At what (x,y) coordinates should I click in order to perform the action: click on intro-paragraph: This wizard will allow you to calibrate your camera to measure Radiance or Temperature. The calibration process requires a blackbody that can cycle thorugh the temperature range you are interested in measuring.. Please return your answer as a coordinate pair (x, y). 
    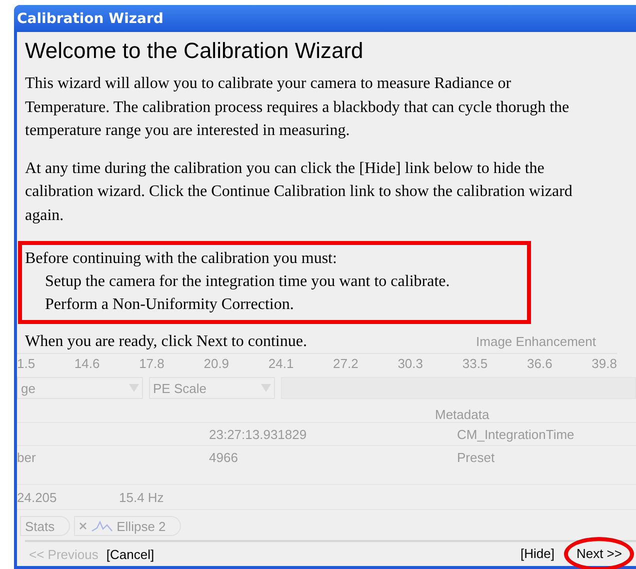
    Looking at the image, I should click on (297, 107).